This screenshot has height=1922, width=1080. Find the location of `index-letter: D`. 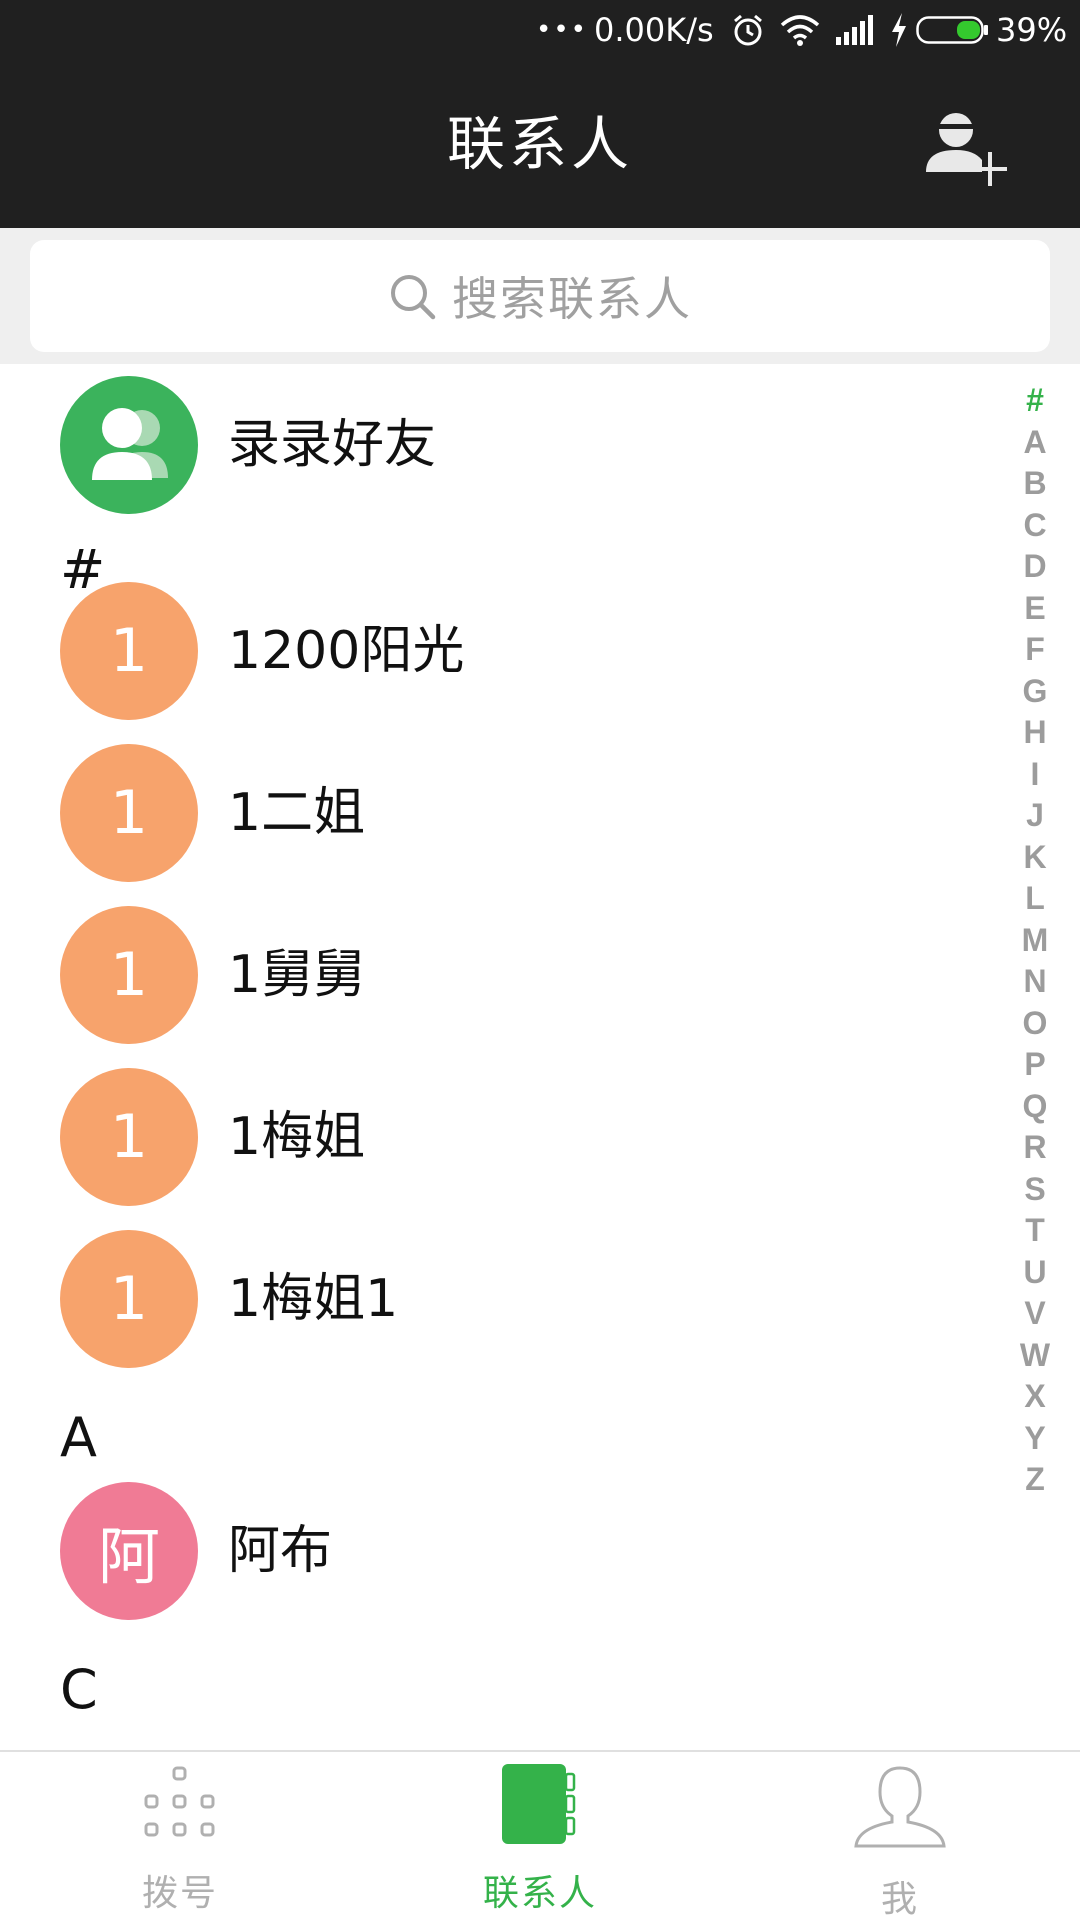

index-letter: D is located at coordinates (1035, 566).